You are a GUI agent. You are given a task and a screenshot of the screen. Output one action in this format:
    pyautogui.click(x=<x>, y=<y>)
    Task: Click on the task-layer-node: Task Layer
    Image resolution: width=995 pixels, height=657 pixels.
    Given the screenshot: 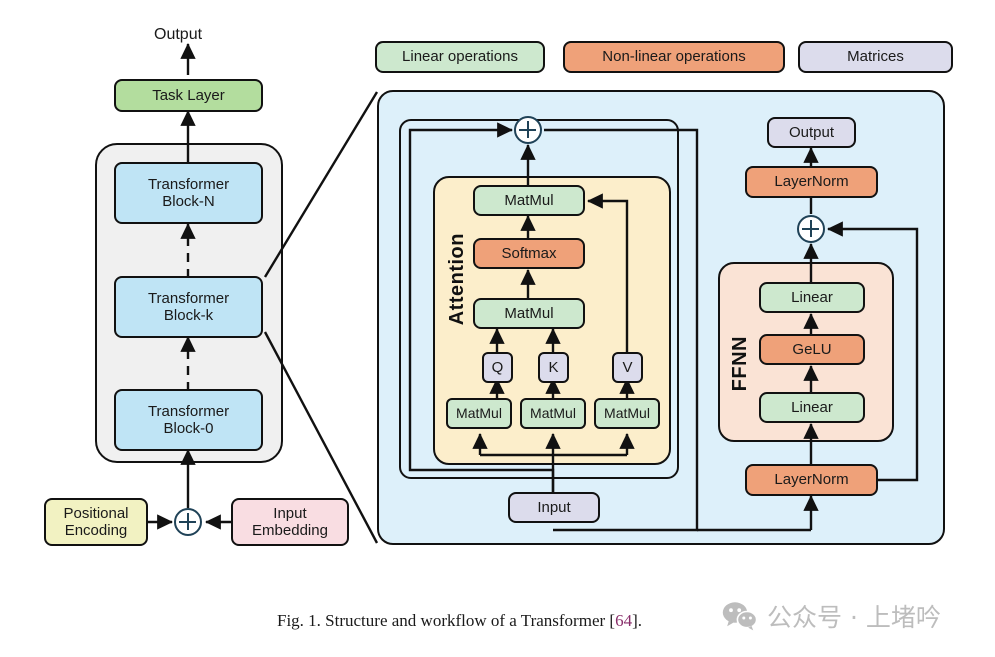 What is the action you would take?
    pyautogui.click(x=188, y=95)
    